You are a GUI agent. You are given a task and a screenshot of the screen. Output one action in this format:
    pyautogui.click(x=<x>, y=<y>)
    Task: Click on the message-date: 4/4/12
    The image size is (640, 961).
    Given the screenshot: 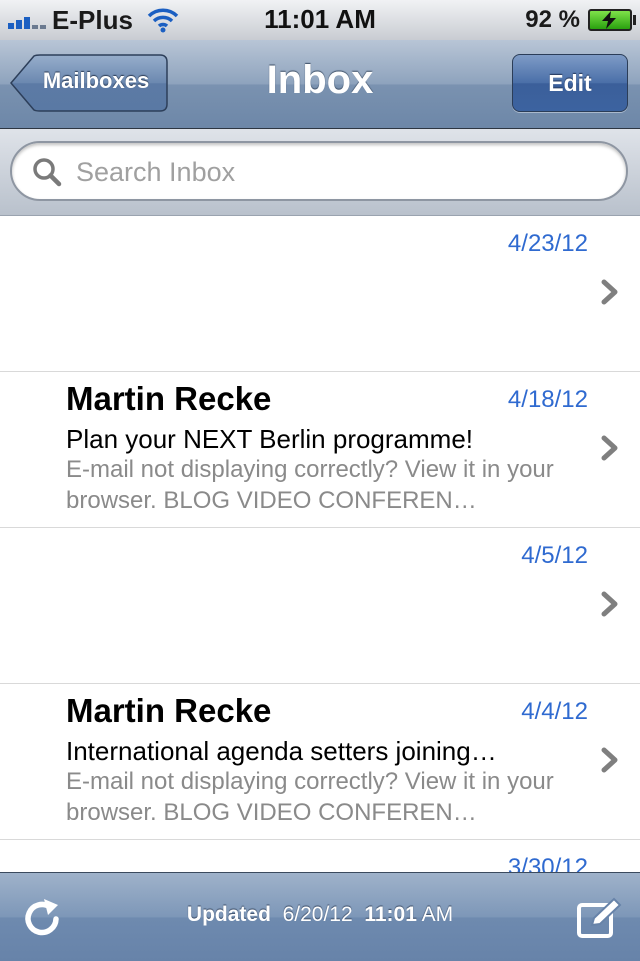 What is the action you would take?
    pyautogui.click(x=554, y=711)
    